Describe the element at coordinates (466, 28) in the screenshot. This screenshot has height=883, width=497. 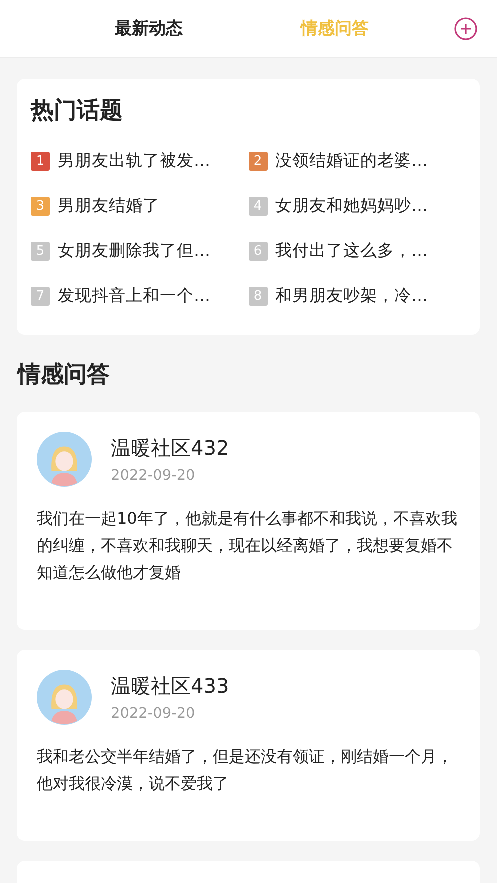
I see `add-icon` at that location.